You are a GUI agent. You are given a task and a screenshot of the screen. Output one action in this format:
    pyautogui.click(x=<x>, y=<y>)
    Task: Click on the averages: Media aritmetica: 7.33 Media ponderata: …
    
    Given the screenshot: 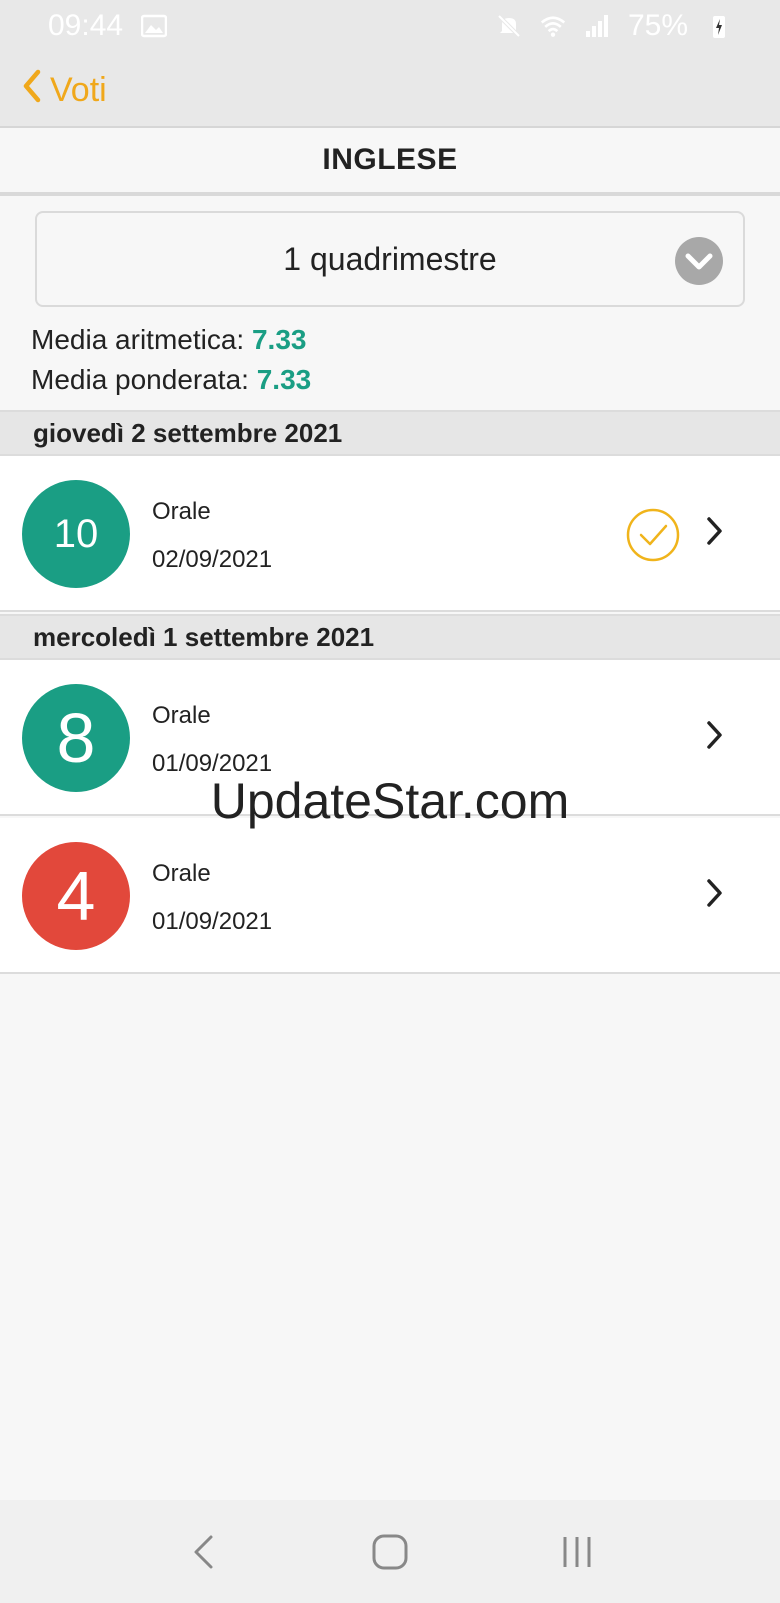 What is the action you would take?
    pyautogui.click(x=171, y=360)
    